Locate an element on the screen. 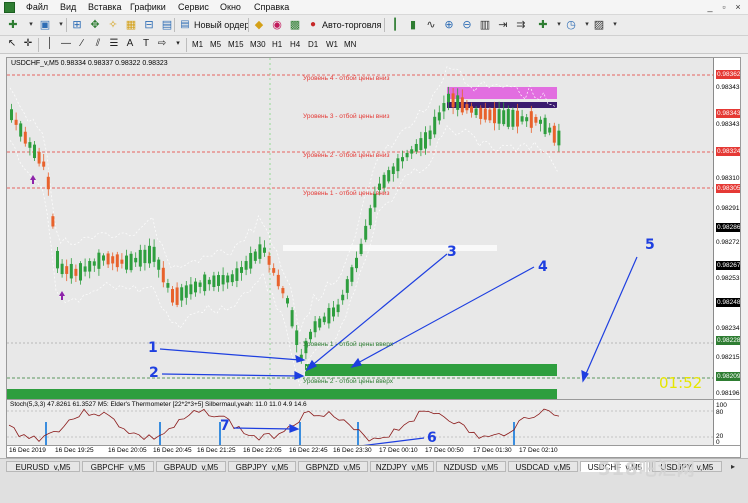 This screenshot has height=503, width=748. templates-icon: ▨ is located at coordinates (599, 25).